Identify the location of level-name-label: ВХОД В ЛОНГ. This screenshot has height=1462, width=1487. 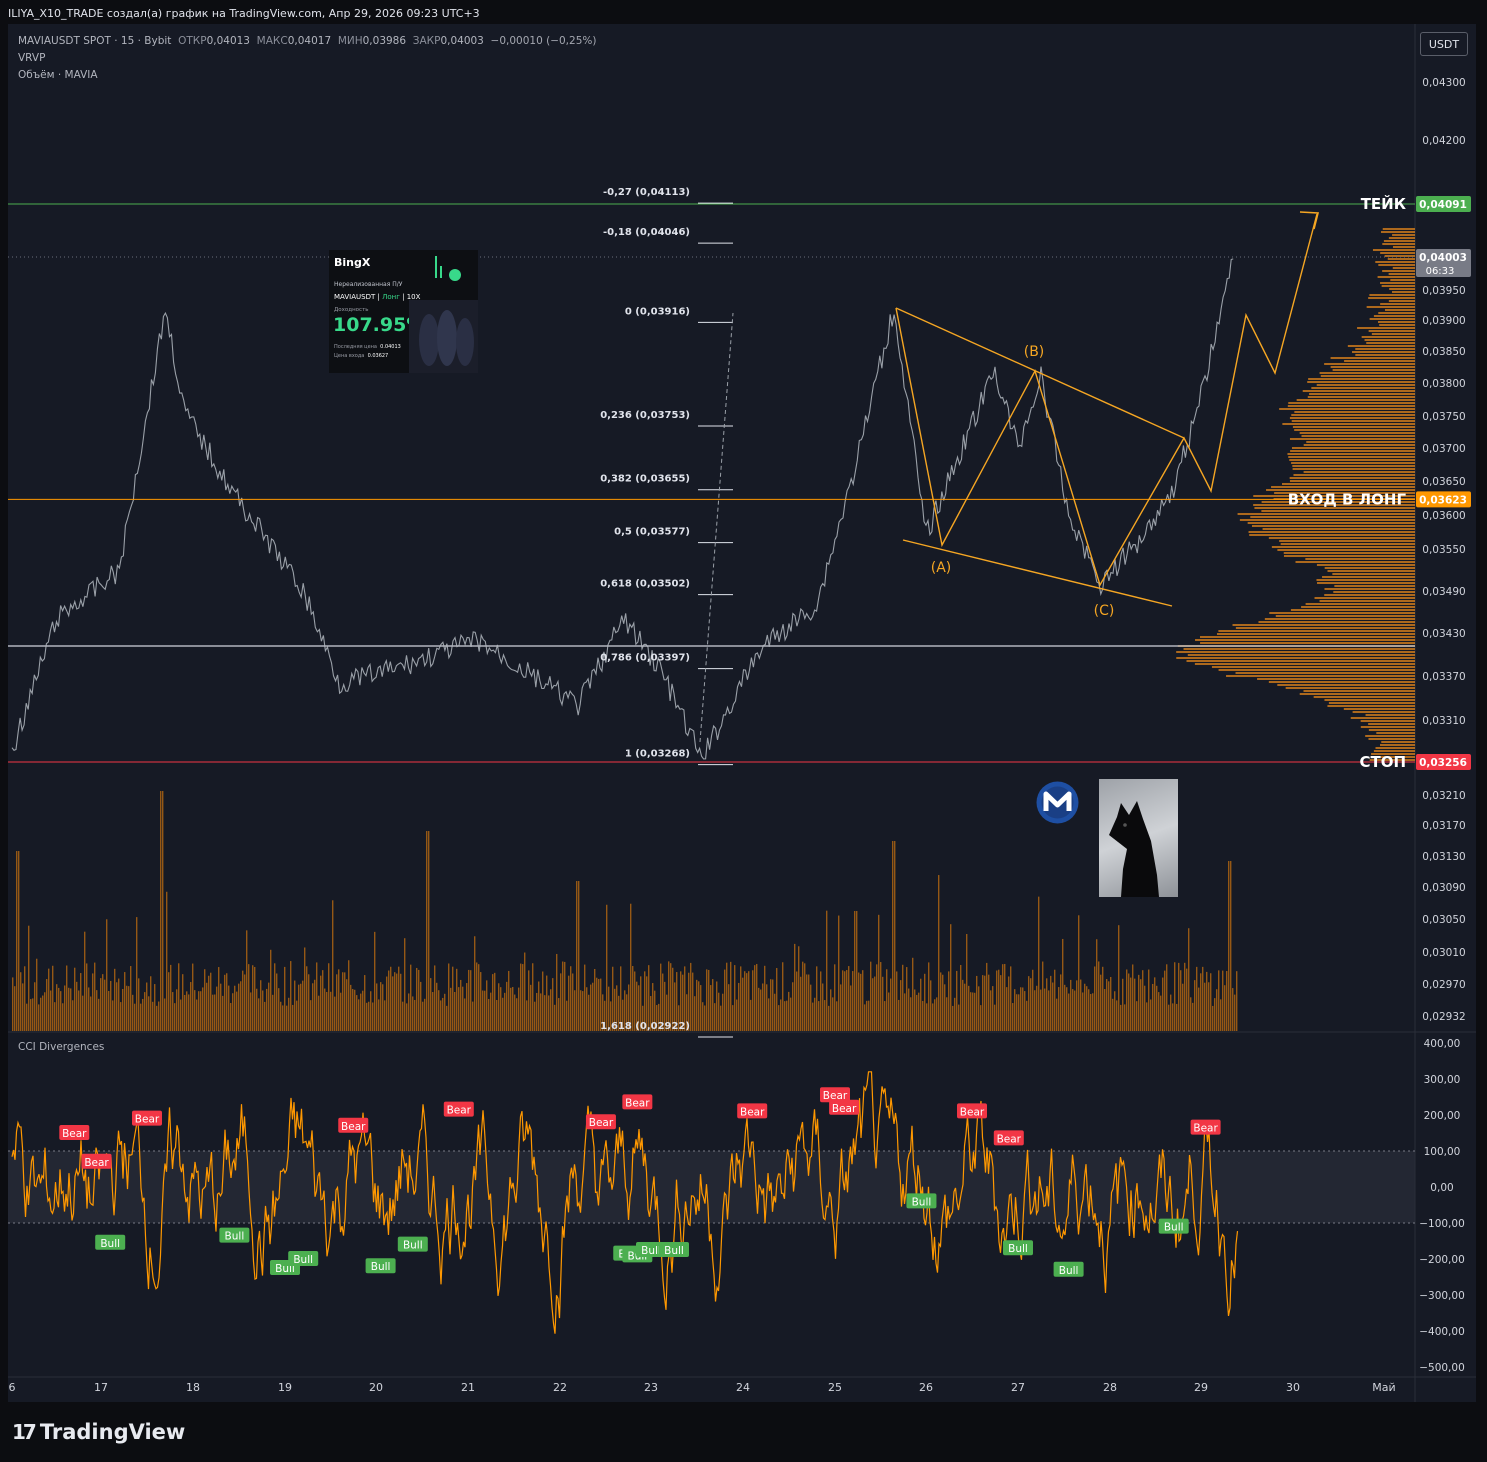
(1347, 499).